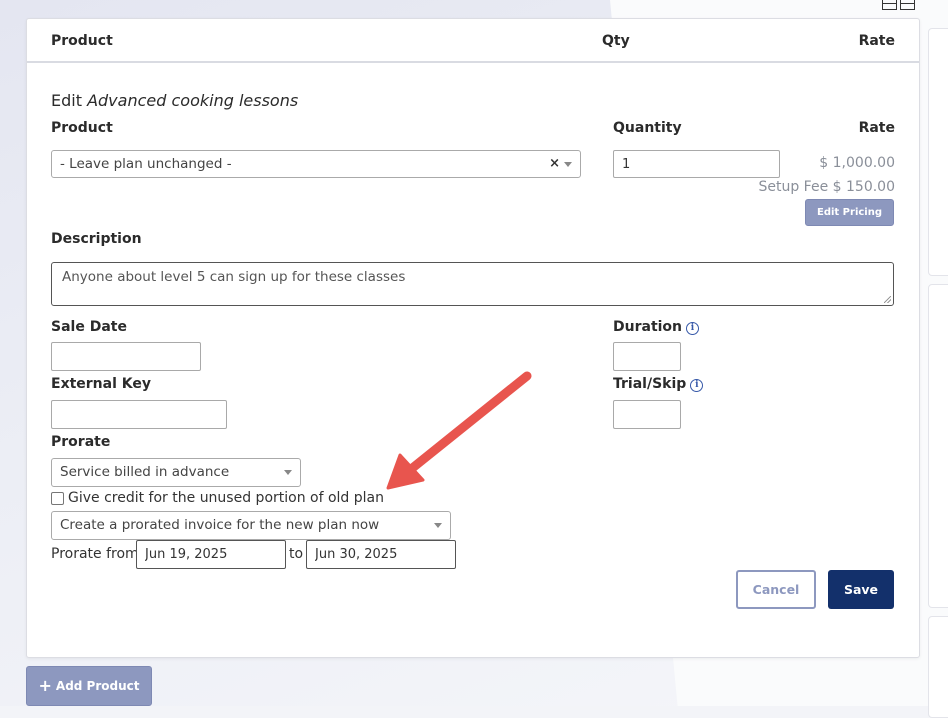 Image resolution: width=948 pixels, height=718 pixels. I want to click on edit-title: Edit Advanced cooking lessons, so click(174, 100).